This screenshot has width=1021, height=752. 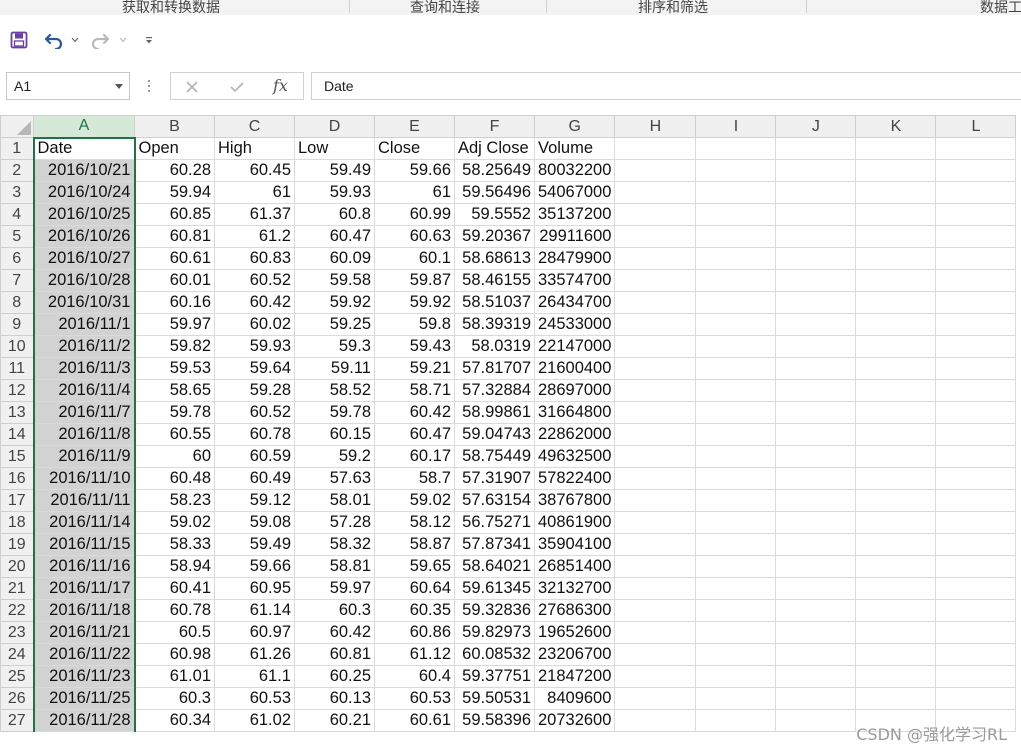 I want to click on column-header: B, so click(x=174, y=126).